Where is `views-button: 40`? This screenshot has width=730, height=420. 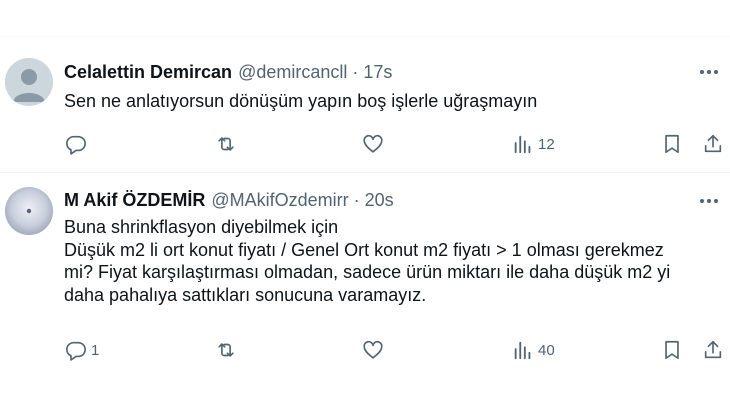 views-button: 40 is located at coordinates (533, 350).